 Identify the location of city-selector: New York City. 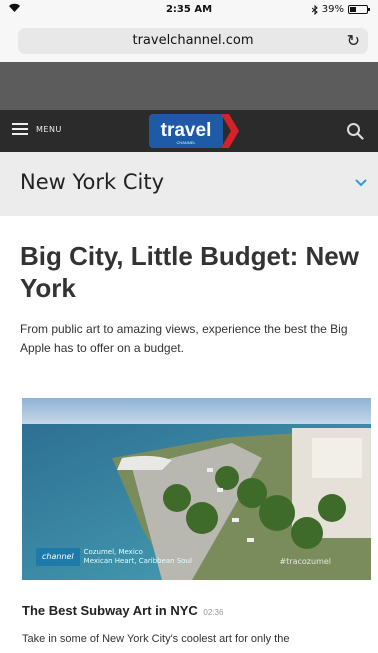
(189, 184).